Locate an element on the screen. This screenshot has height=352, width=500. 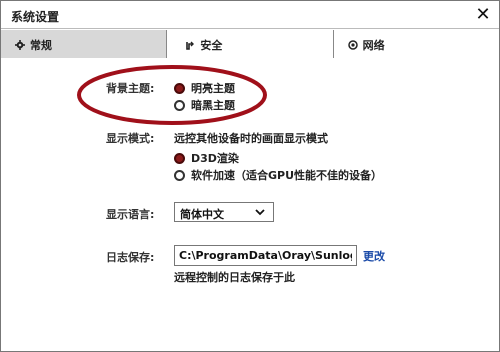
d3d-render-label: D3D渲染 is located at coordinates (215, 158).